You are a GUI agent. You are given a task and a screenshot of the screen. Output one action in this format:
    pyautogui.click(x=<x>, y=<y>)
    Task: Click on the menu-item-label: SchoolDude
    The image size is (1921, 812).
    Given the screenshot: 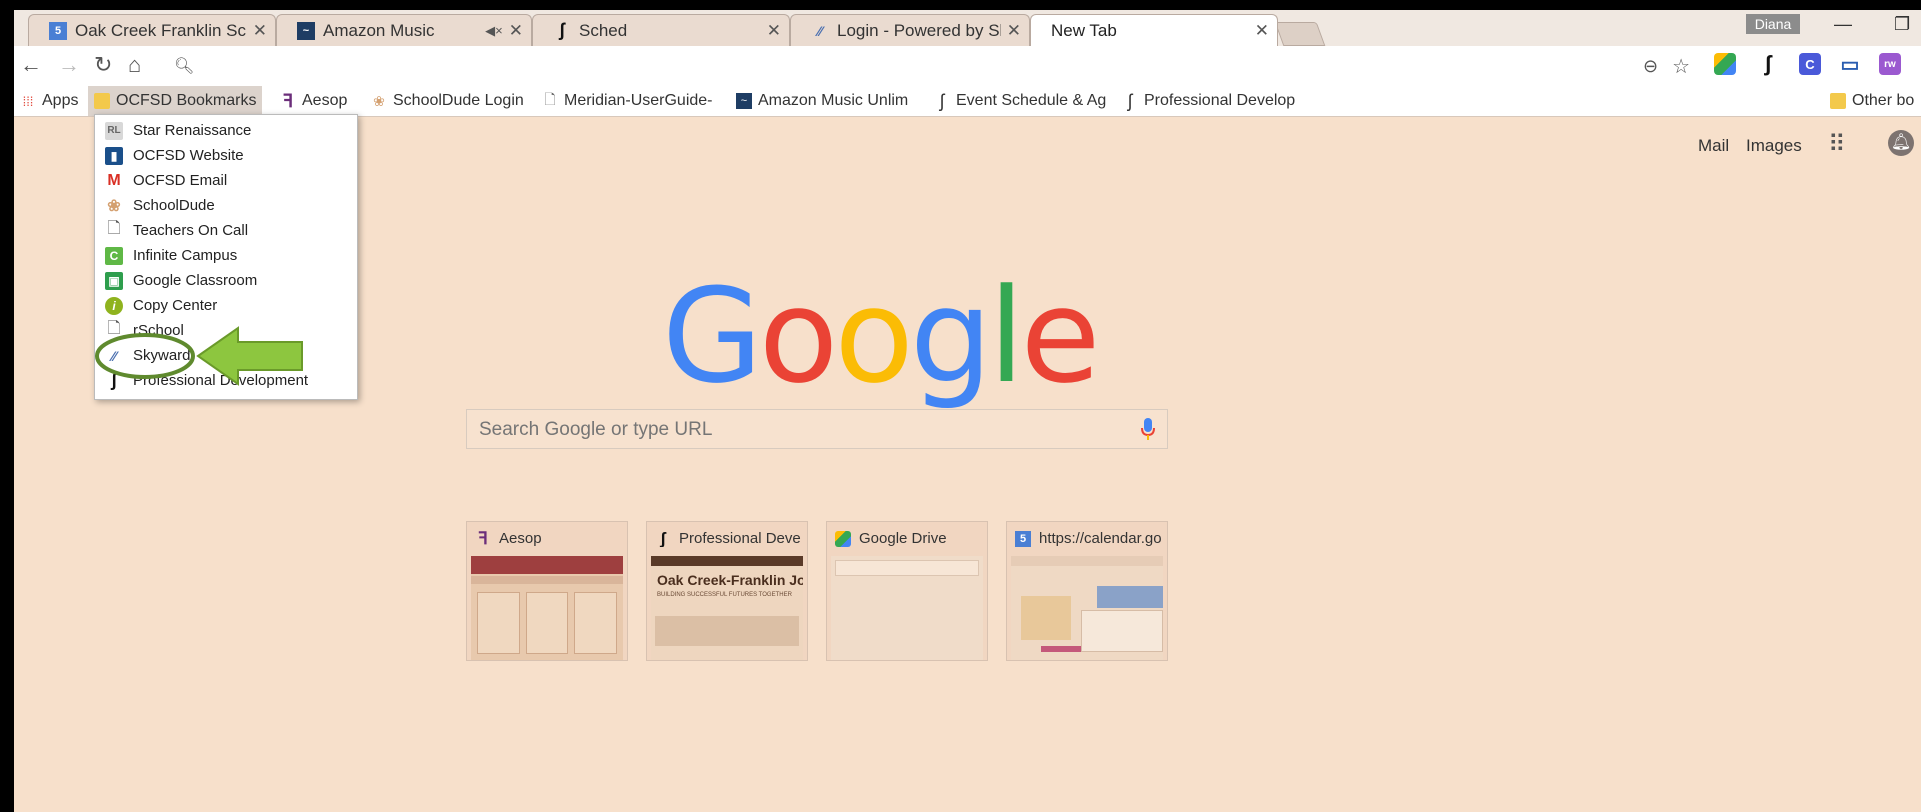 What is the action you would take?
    pyautogui.click(x=174, y=205)
    